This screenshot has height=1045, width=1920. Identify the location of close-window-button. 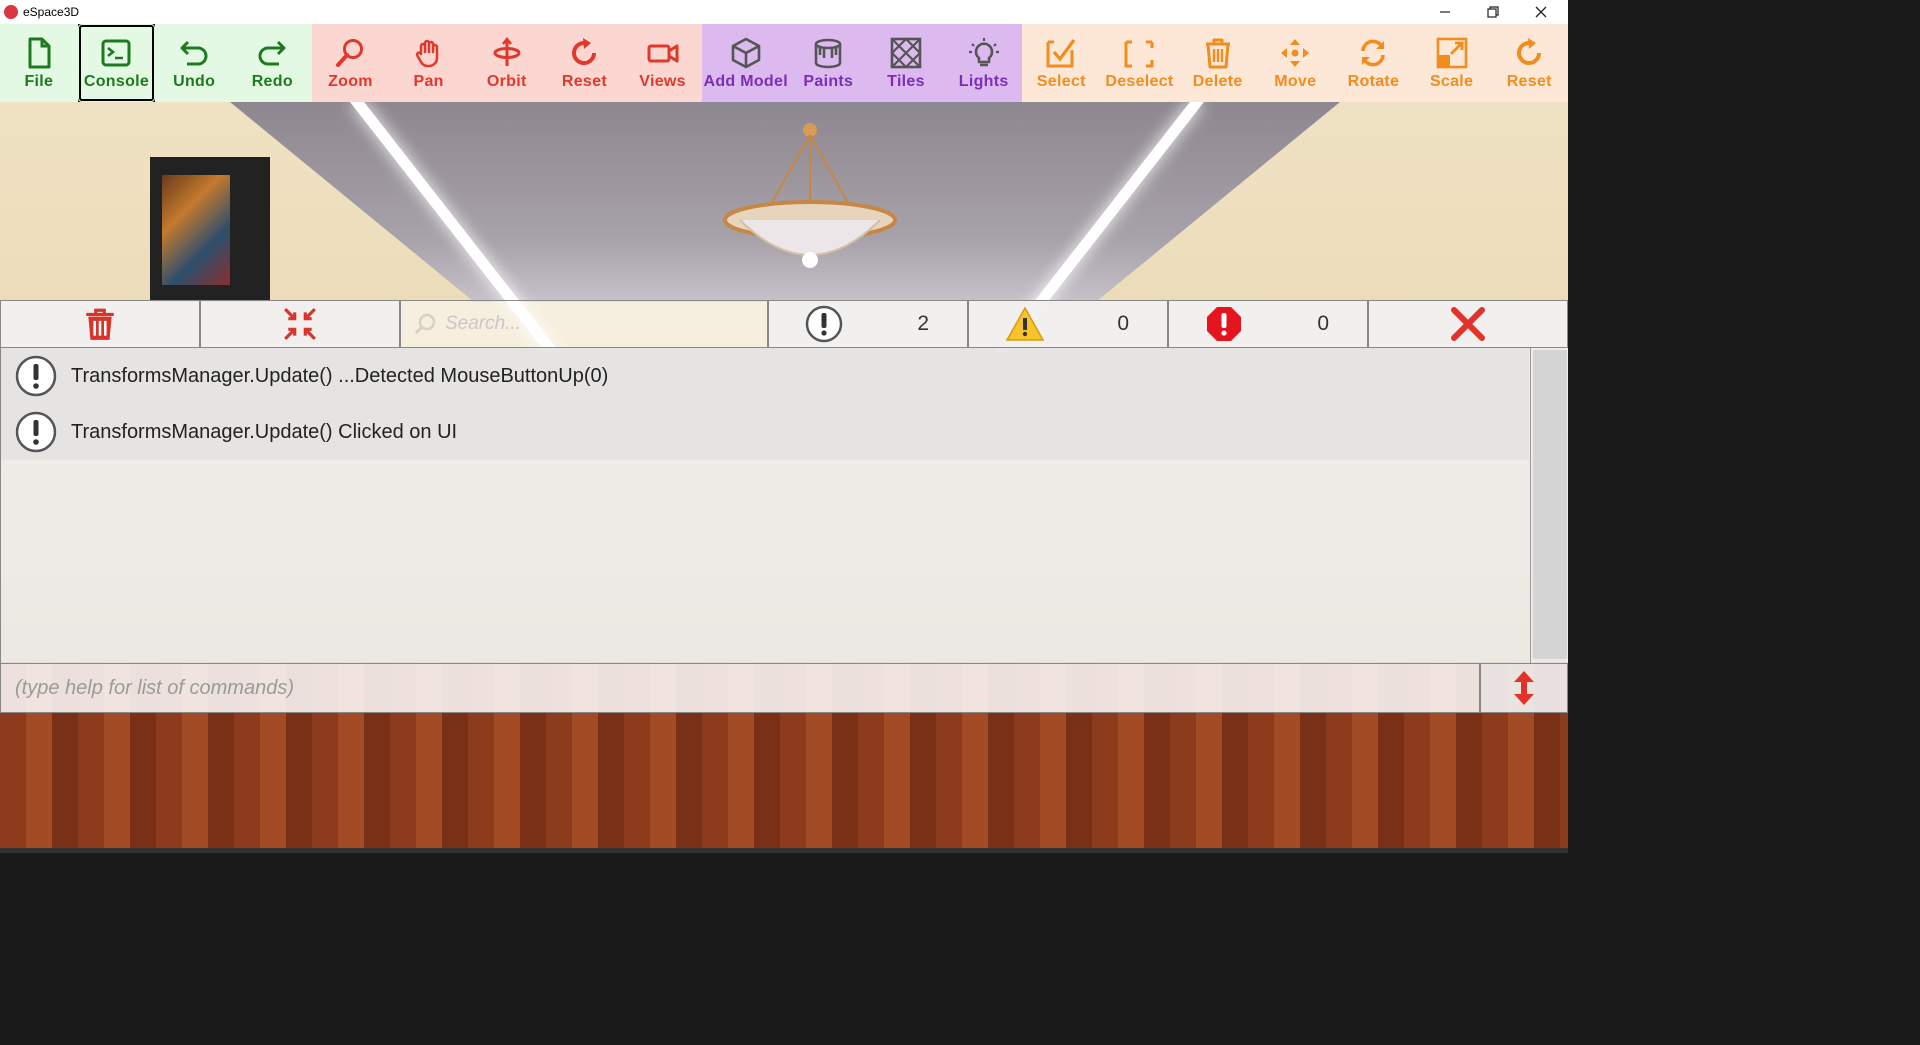
(1541, 12).